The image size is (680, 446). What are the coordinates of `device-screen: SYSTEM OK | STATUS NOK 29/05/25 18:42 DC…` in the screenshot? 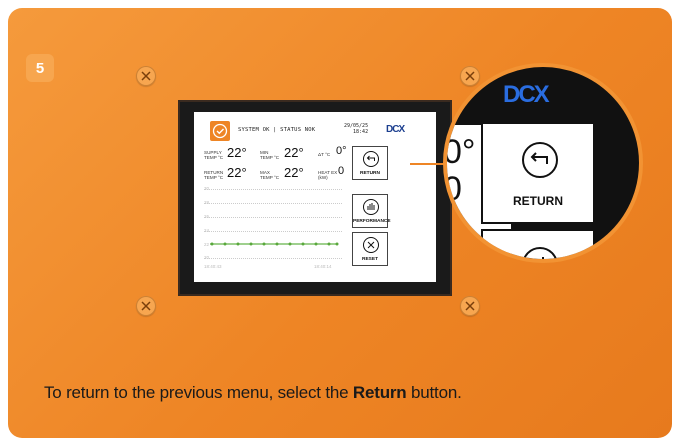 It's located at (315, 197).